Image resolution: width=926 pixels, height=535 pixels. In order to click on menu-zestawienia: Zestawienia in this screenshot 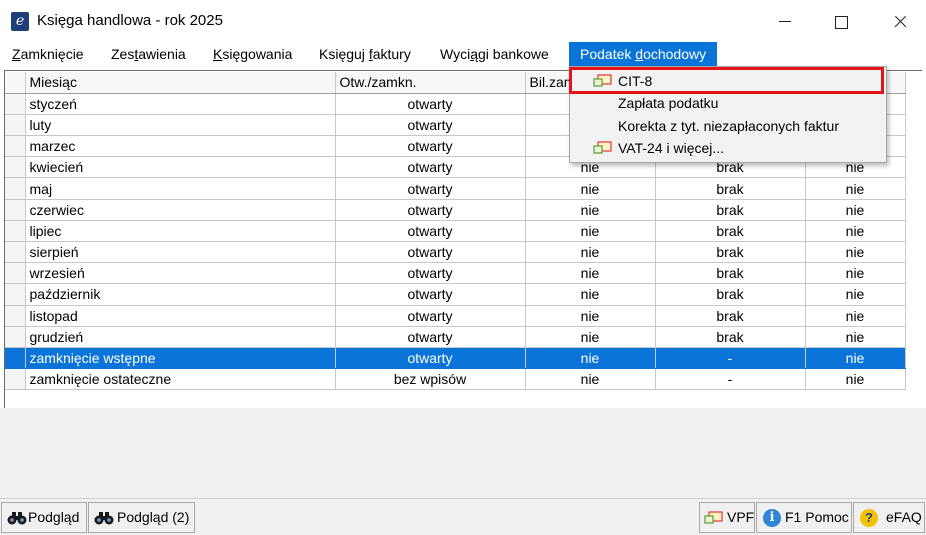, I will do `click(148, 54)`.